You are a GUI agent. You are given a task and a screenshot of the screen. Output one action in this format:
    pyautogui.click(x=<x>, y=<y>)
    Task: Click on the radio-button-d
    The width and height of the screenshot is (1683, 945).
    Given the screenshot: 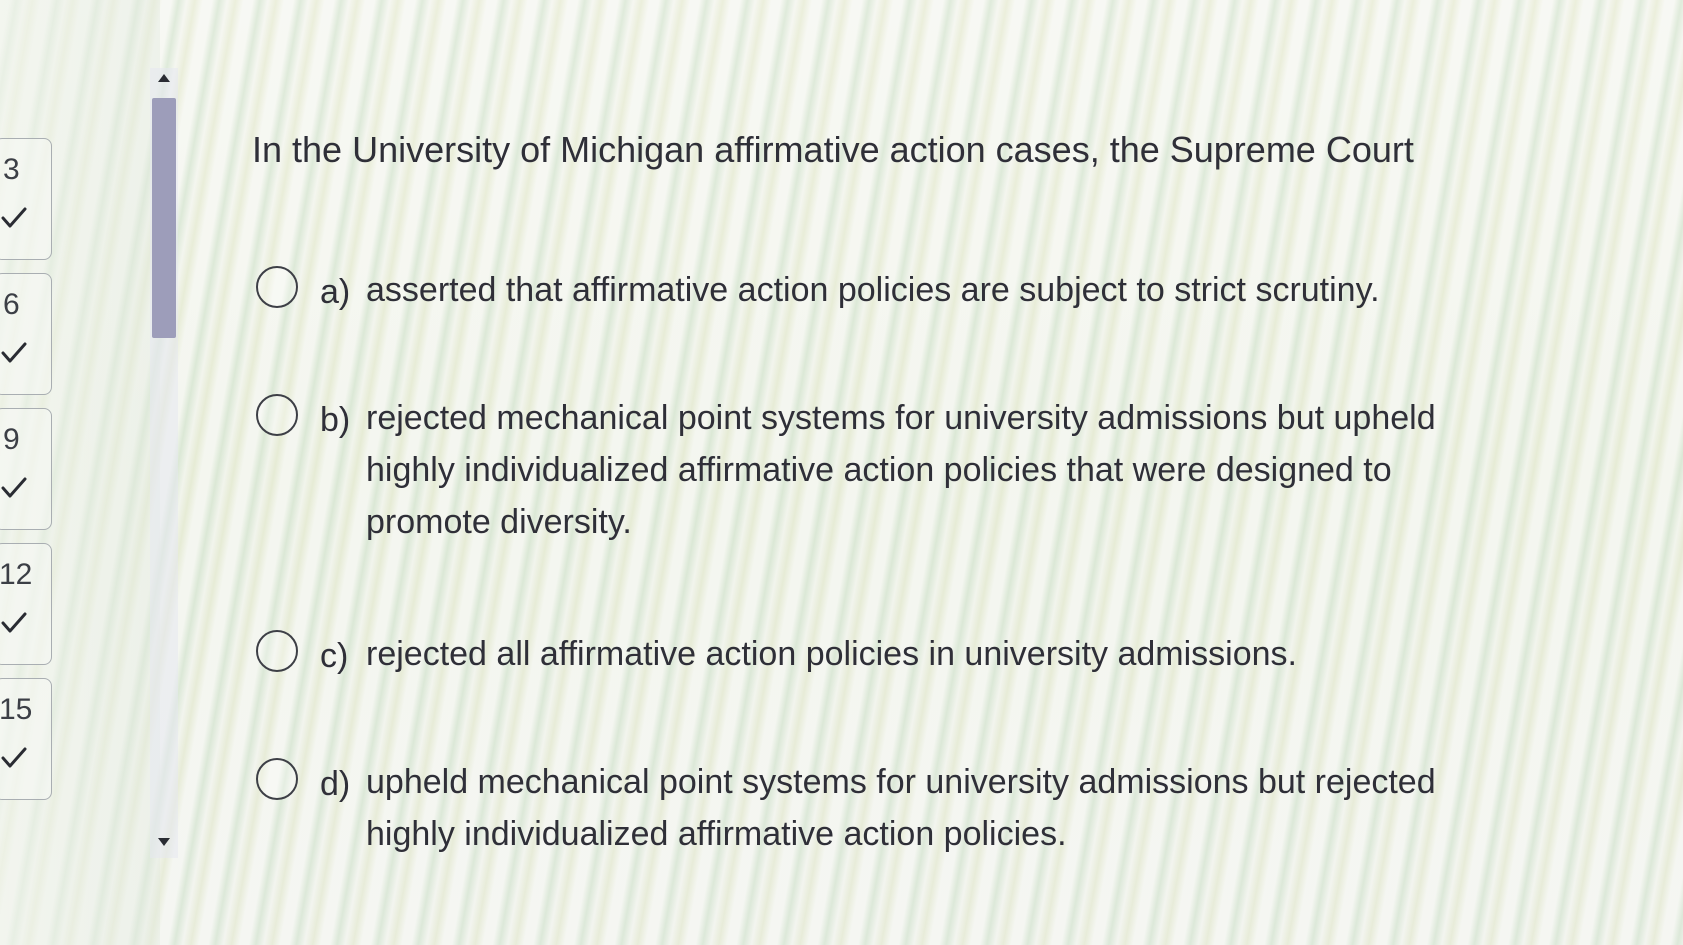 What is the action you would take?
    pyautogui.click(x=277, y=779)
    